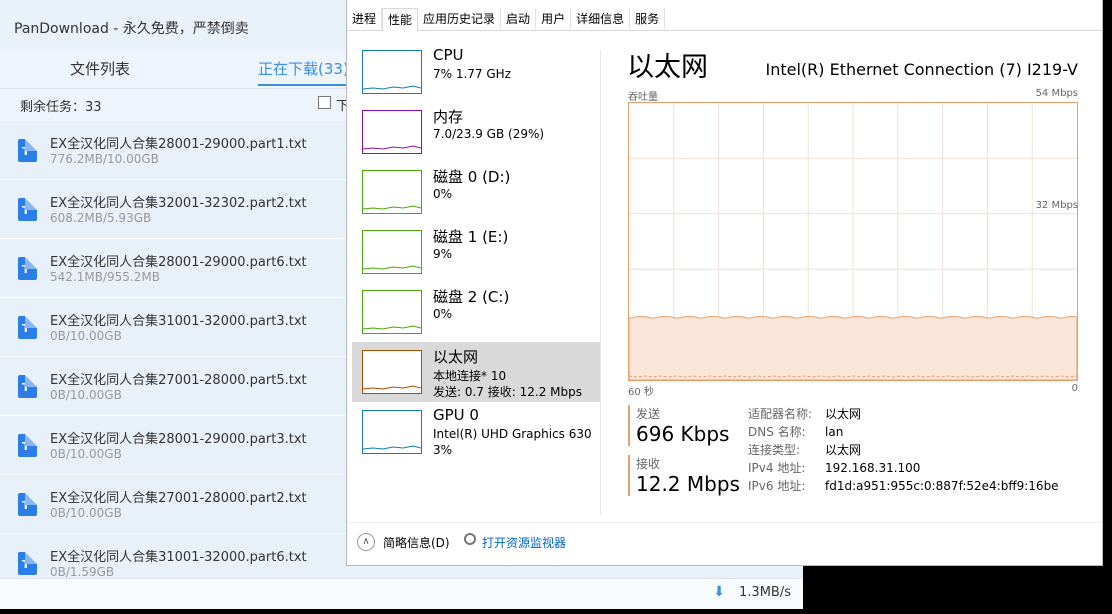 Image resolution: width=1112 pixels, height=614 pixels. I want to click on device-item: 以太网 本地连接* 10 发送: 0.7 接收: 12.2 Mbps, so click(476, 372).